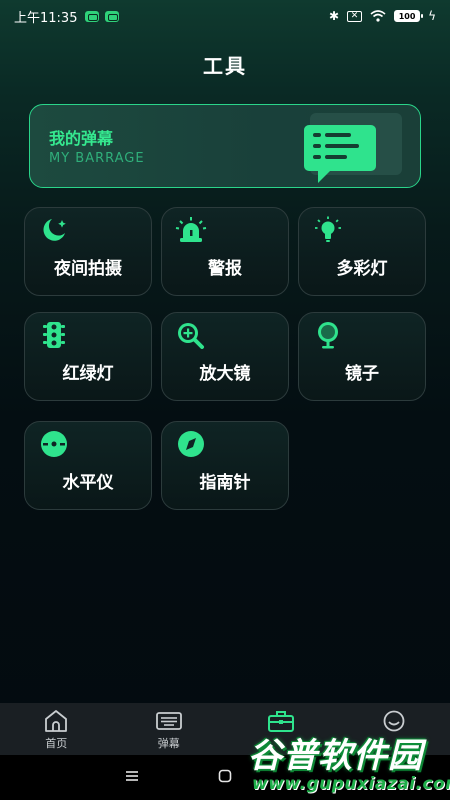 The image size is (450, 800). Describe the element at coordinates (335, 756) in the screenshot. I see `watermark-text: 谷普软件园` at that location.